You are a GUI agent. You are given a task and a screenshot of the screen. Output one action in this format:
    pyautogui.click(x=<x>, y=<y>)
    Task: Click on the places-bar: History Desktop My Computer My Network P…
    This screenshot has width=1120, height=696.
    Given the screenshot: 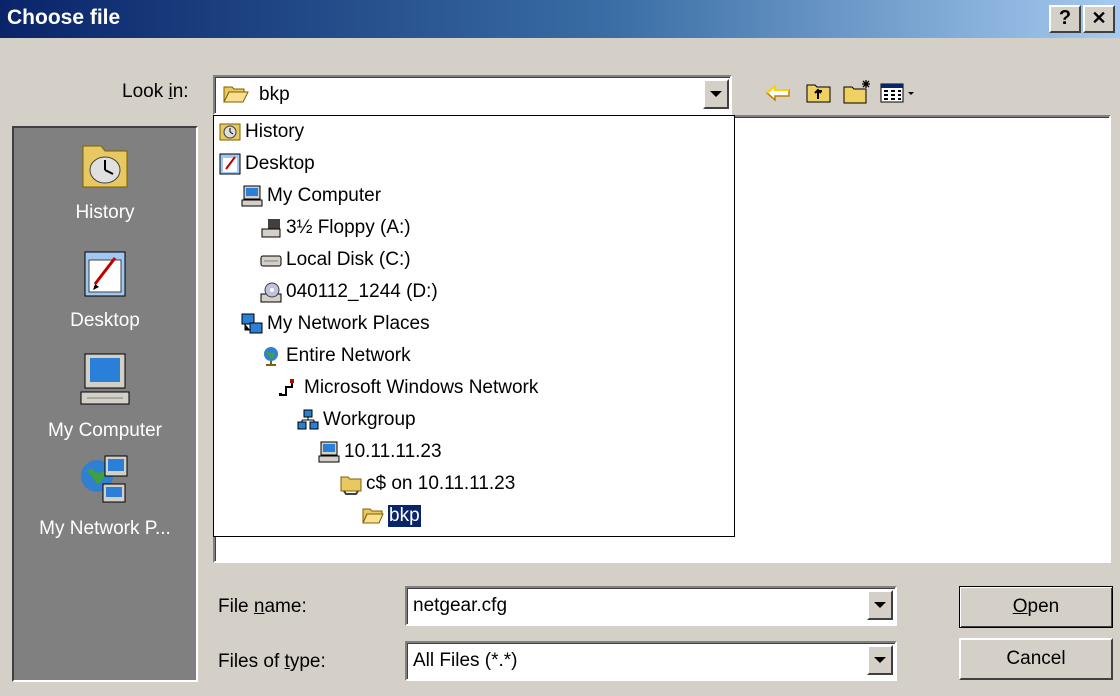 What is the action you would take?
    pyautogui.click(x=105, y=404)
    